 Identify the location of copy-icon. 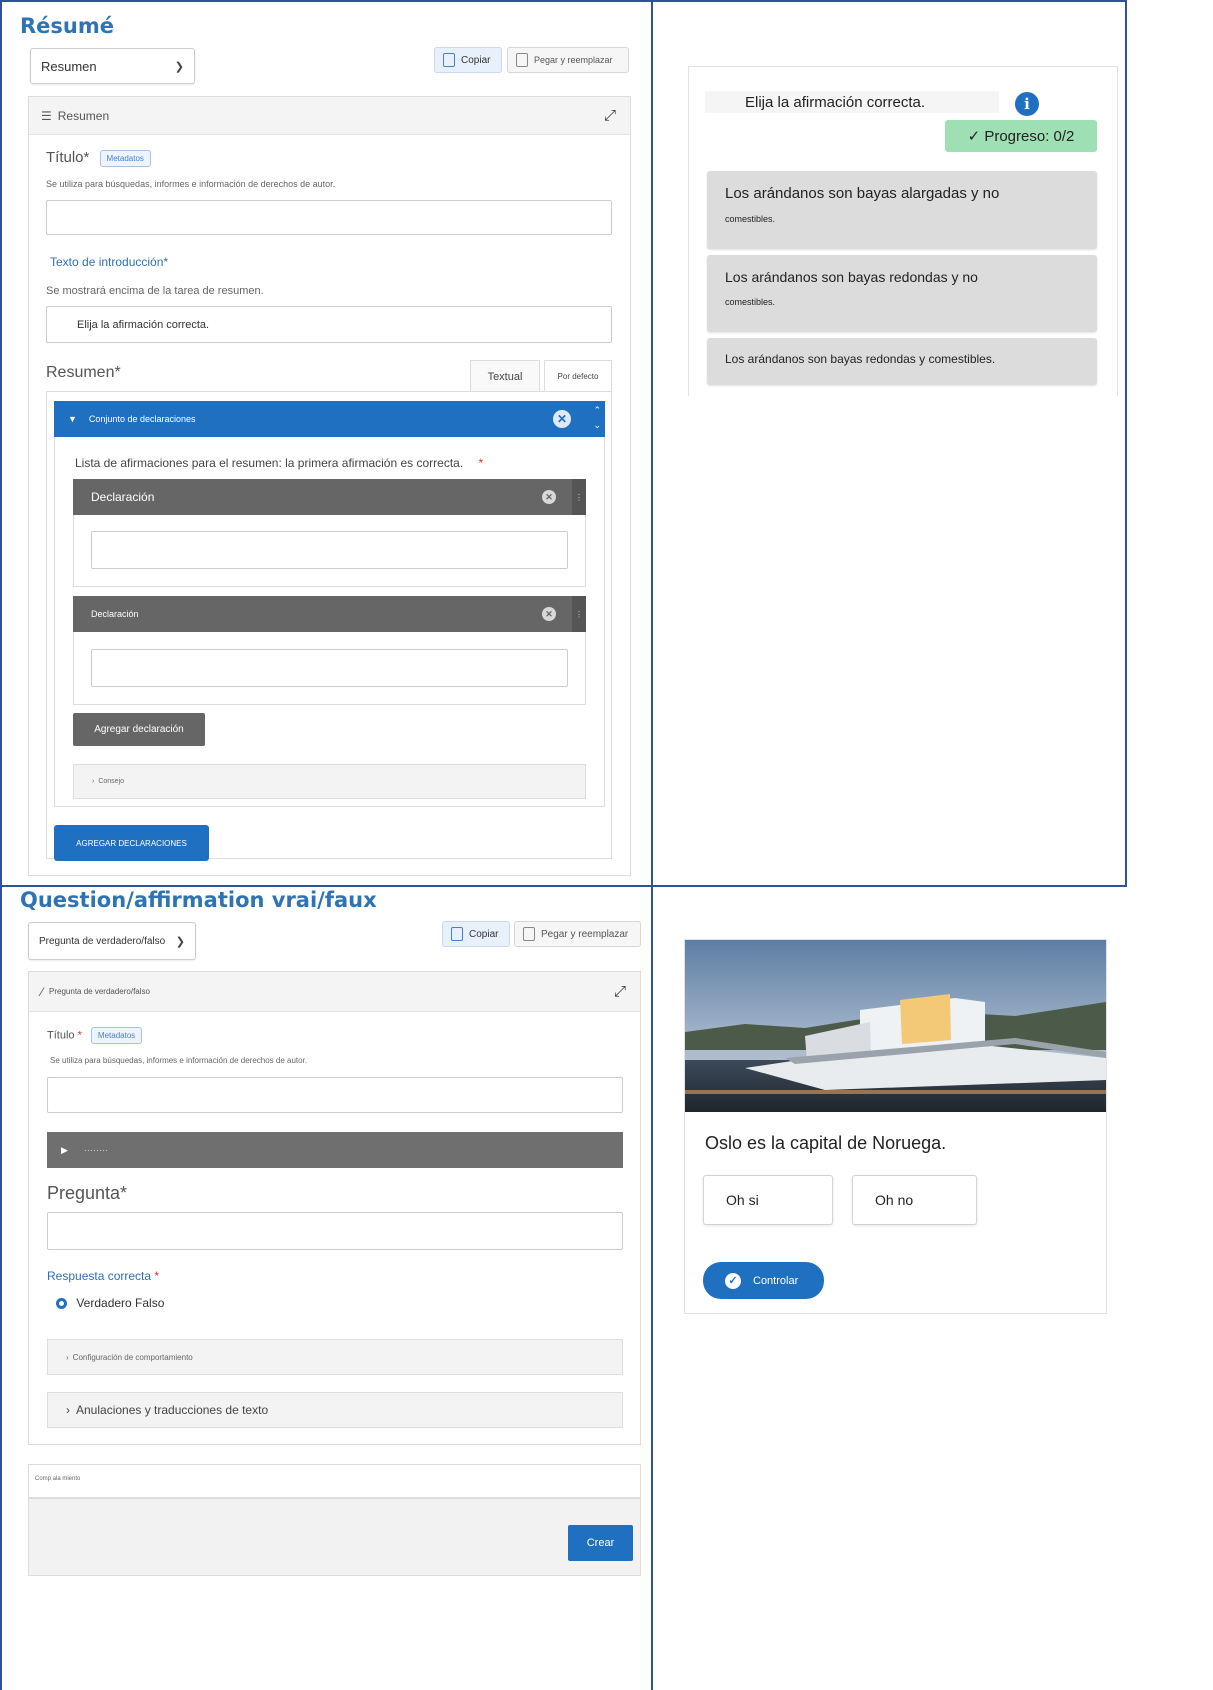
(449, 60).